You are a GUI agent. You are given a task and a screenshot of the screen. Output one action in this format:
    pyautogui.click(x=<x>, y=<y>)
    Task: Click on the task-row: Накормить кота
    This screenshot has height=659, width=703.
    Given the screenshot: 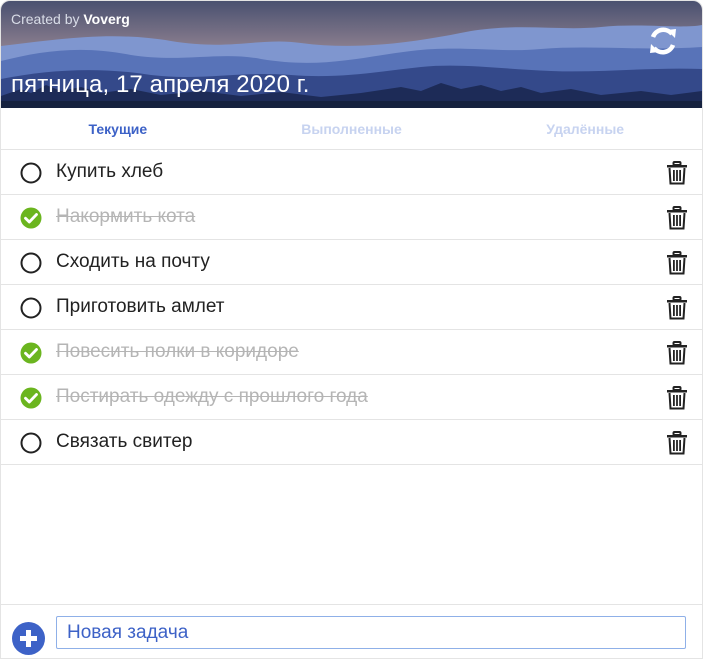 What is the action you would take?
    pyautogui.click(x=351, y=217)
    